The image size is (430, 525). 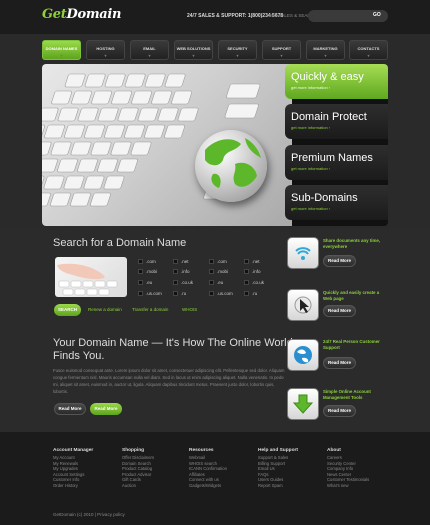 I want to click on footer-heading: Shopping, so click(x=133, y=450).